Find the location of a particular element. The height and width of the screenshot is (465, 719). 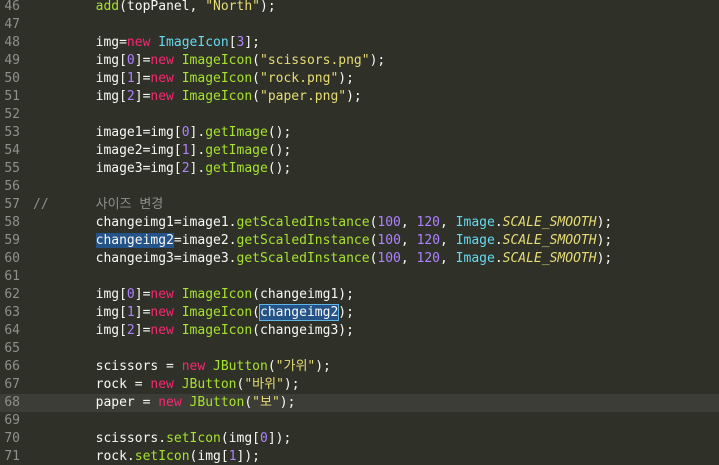

code-text: img[0]=new ImageIcon(changeimg1); is located at coordinates (193, 295).